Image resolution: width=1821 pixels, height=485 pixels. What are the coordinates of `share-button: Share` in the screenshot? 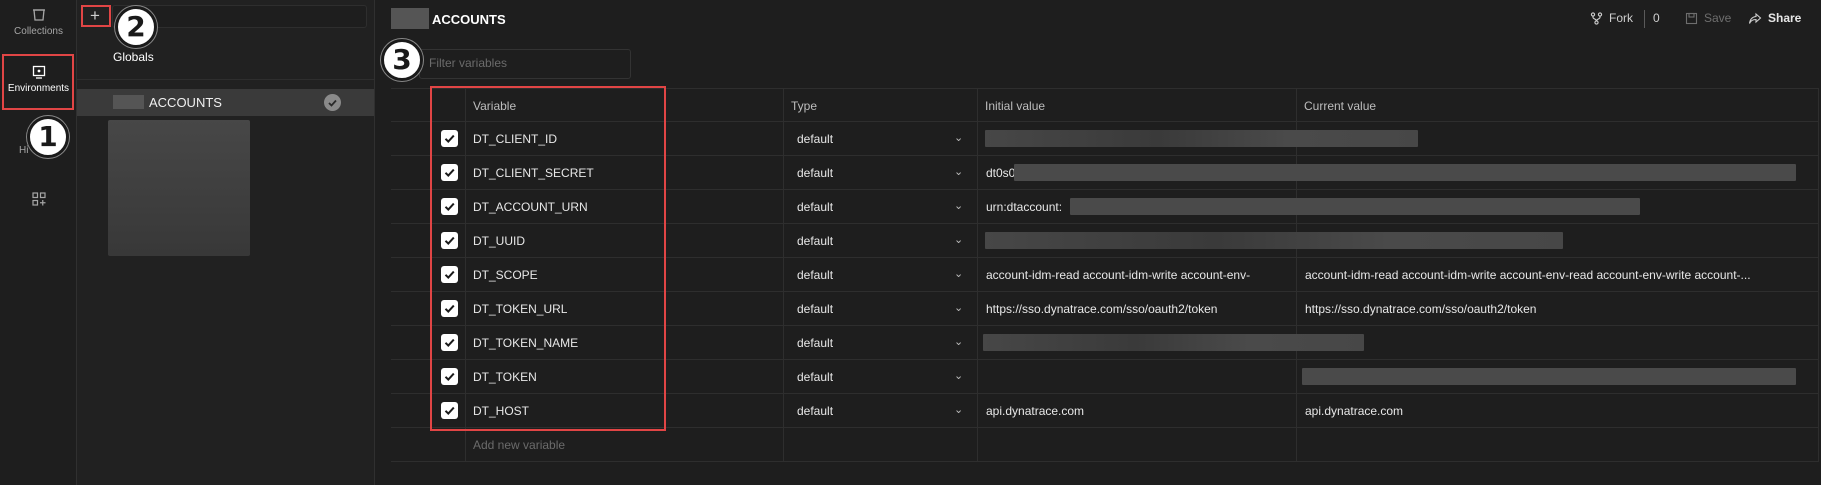 It's located at (1774, 18).